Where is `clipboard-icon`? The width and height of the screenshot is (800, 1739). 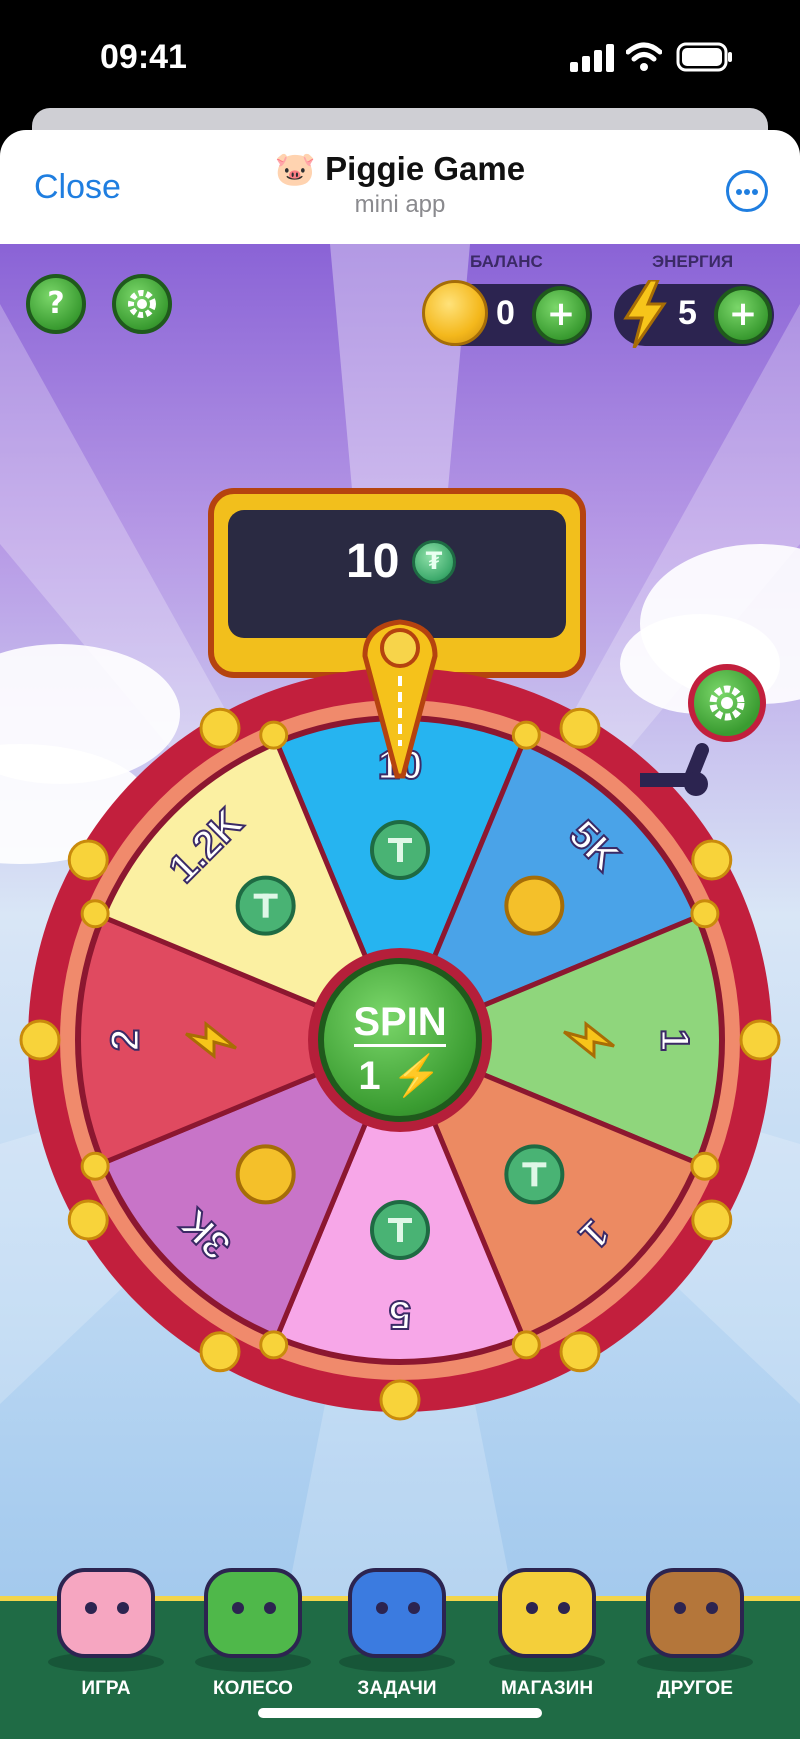
clipboard-icon is located at coordinates (397, 1620).